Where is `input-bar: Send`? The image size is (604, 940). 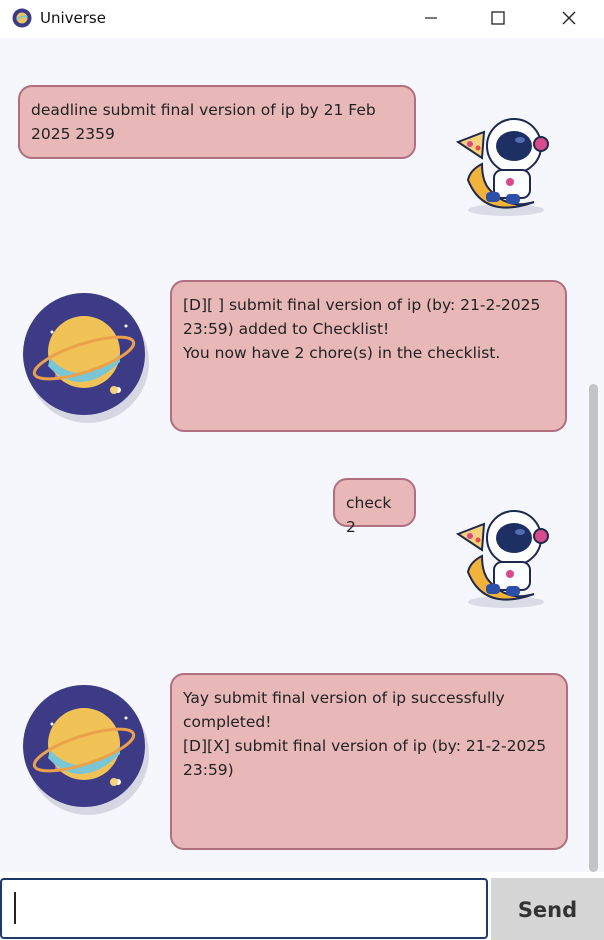
input-bar: Send is located at coordinates (302, 906).